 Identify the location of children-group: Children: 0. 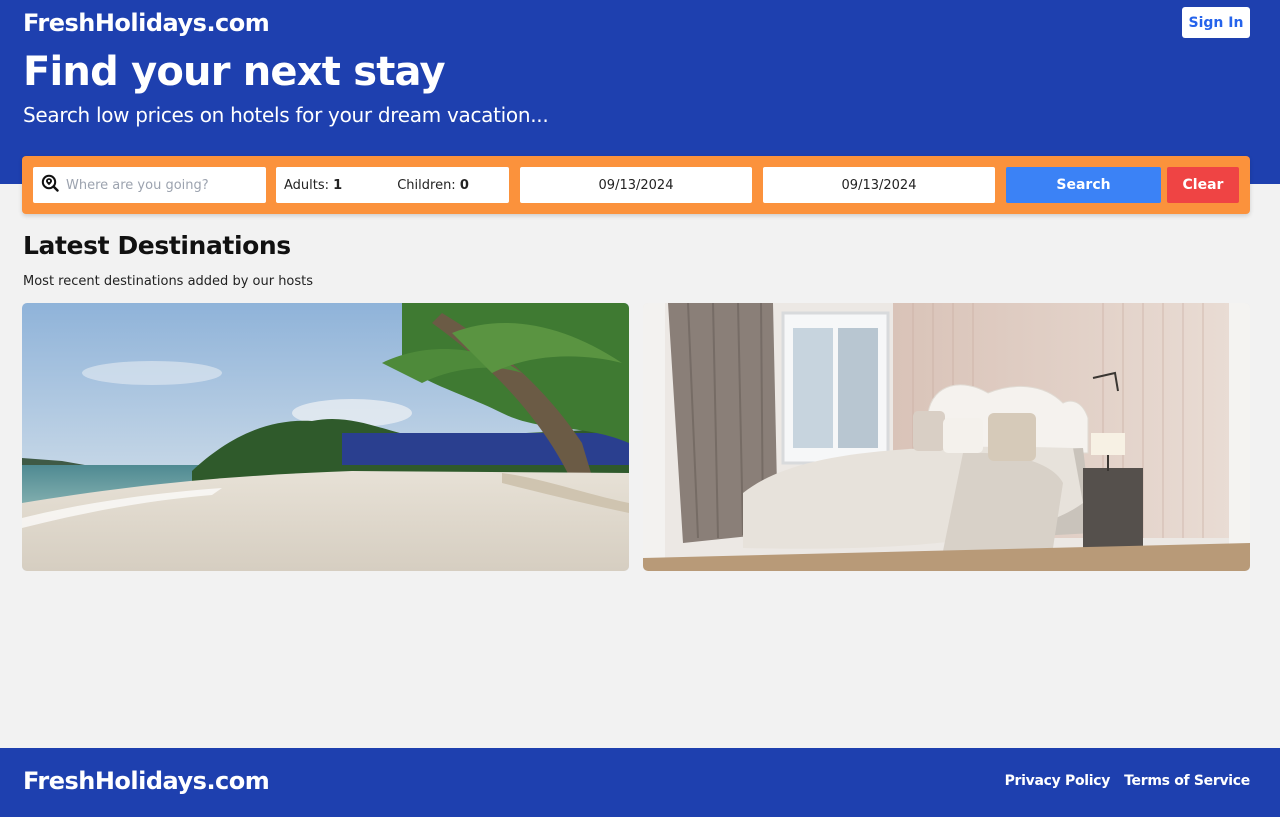
(433, 185).